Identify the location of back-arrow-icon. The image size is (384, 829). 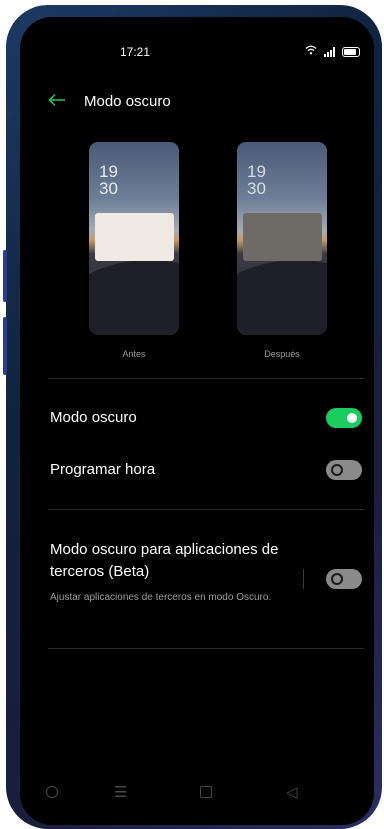
(62, 101).